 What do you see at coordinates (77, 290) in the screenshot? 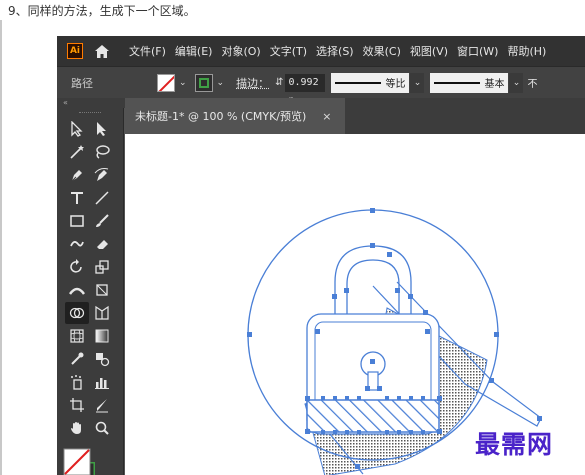
I see `width-tool-icon` at bounding box center [77, 290].